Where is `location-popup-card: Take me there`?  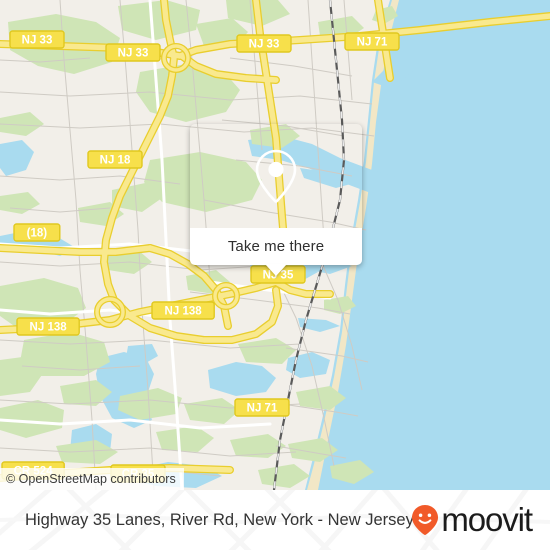 location-popup-card: Take me there is located at coordinates (276, 200).